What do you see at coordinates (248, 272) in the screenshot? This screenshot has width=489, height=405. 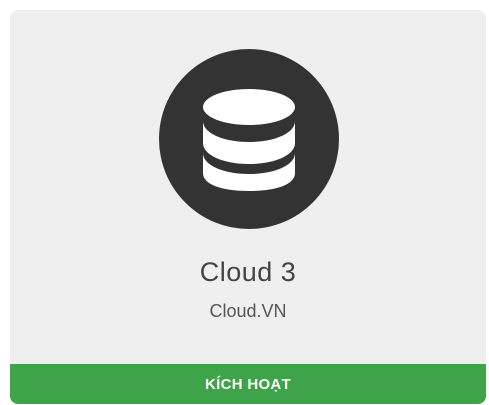 I see `product-title: Cloud 3` at bounding box center [248, 272].